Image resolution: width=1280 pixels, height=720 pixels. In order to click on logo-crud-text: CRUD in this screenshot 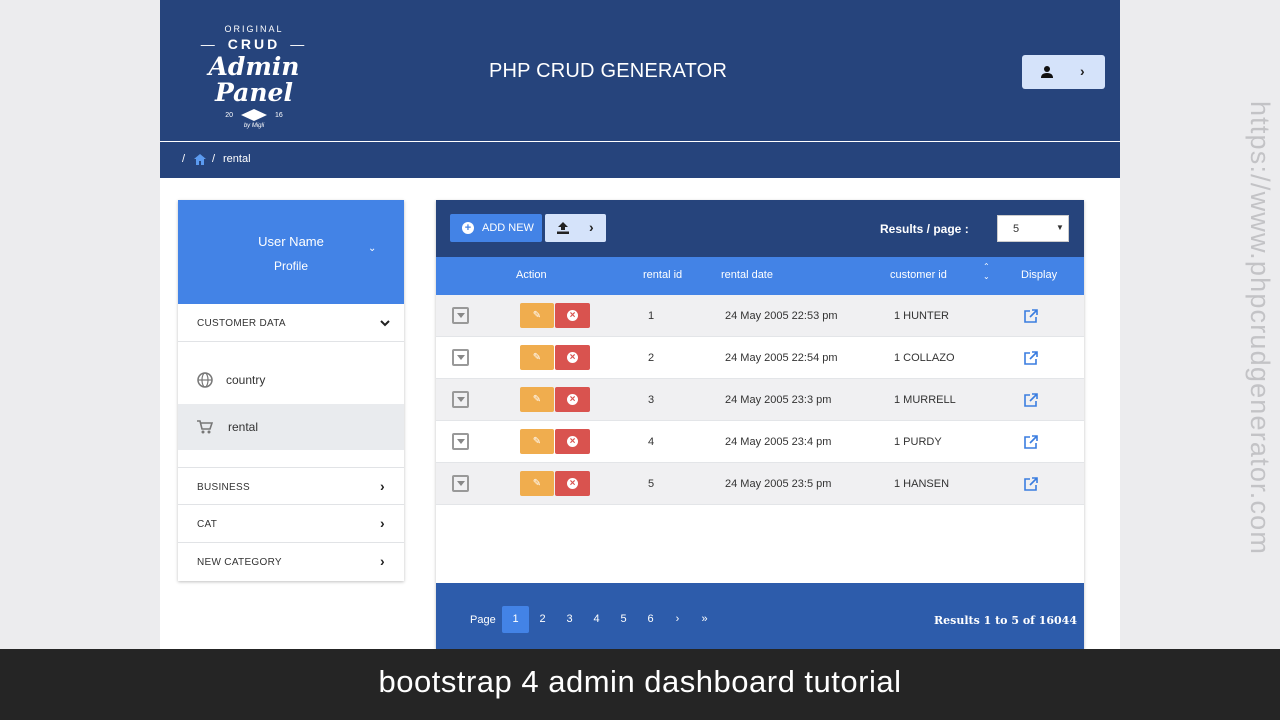, I will do `click(254, 44)`.